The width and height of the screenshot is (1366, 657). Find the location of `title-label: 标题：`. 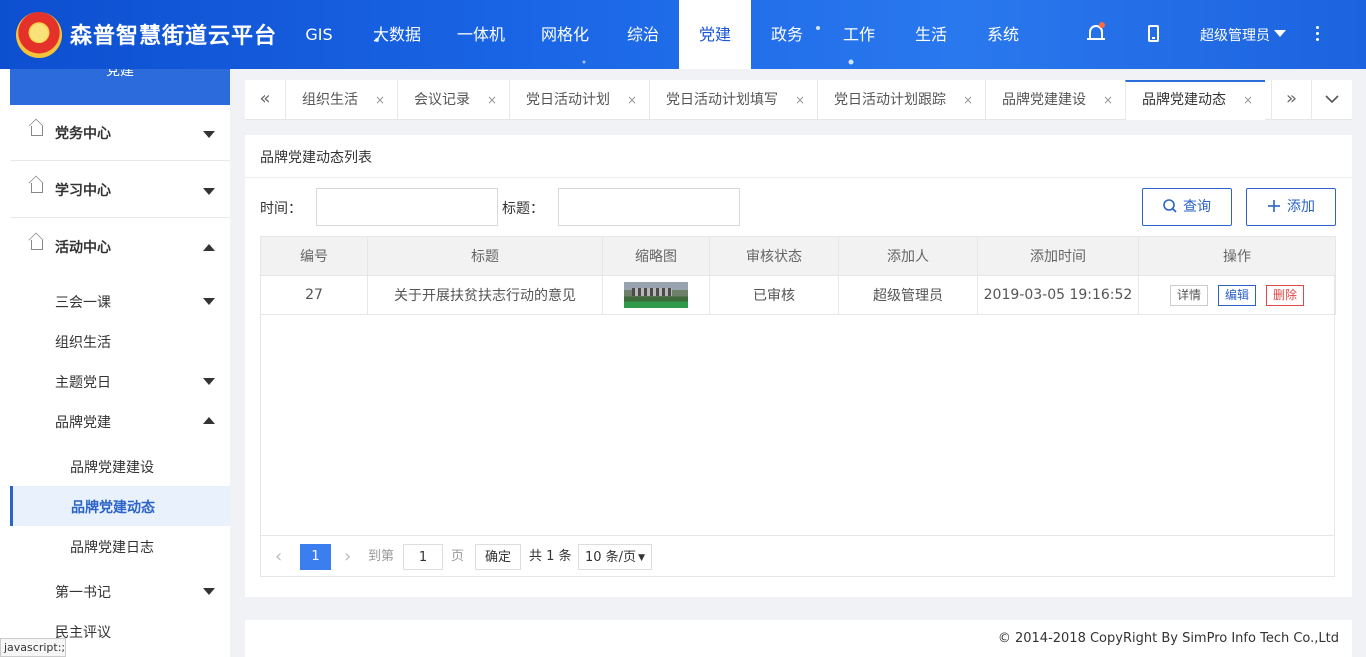

title-label: 标题： is located at coordinates (523, 209).